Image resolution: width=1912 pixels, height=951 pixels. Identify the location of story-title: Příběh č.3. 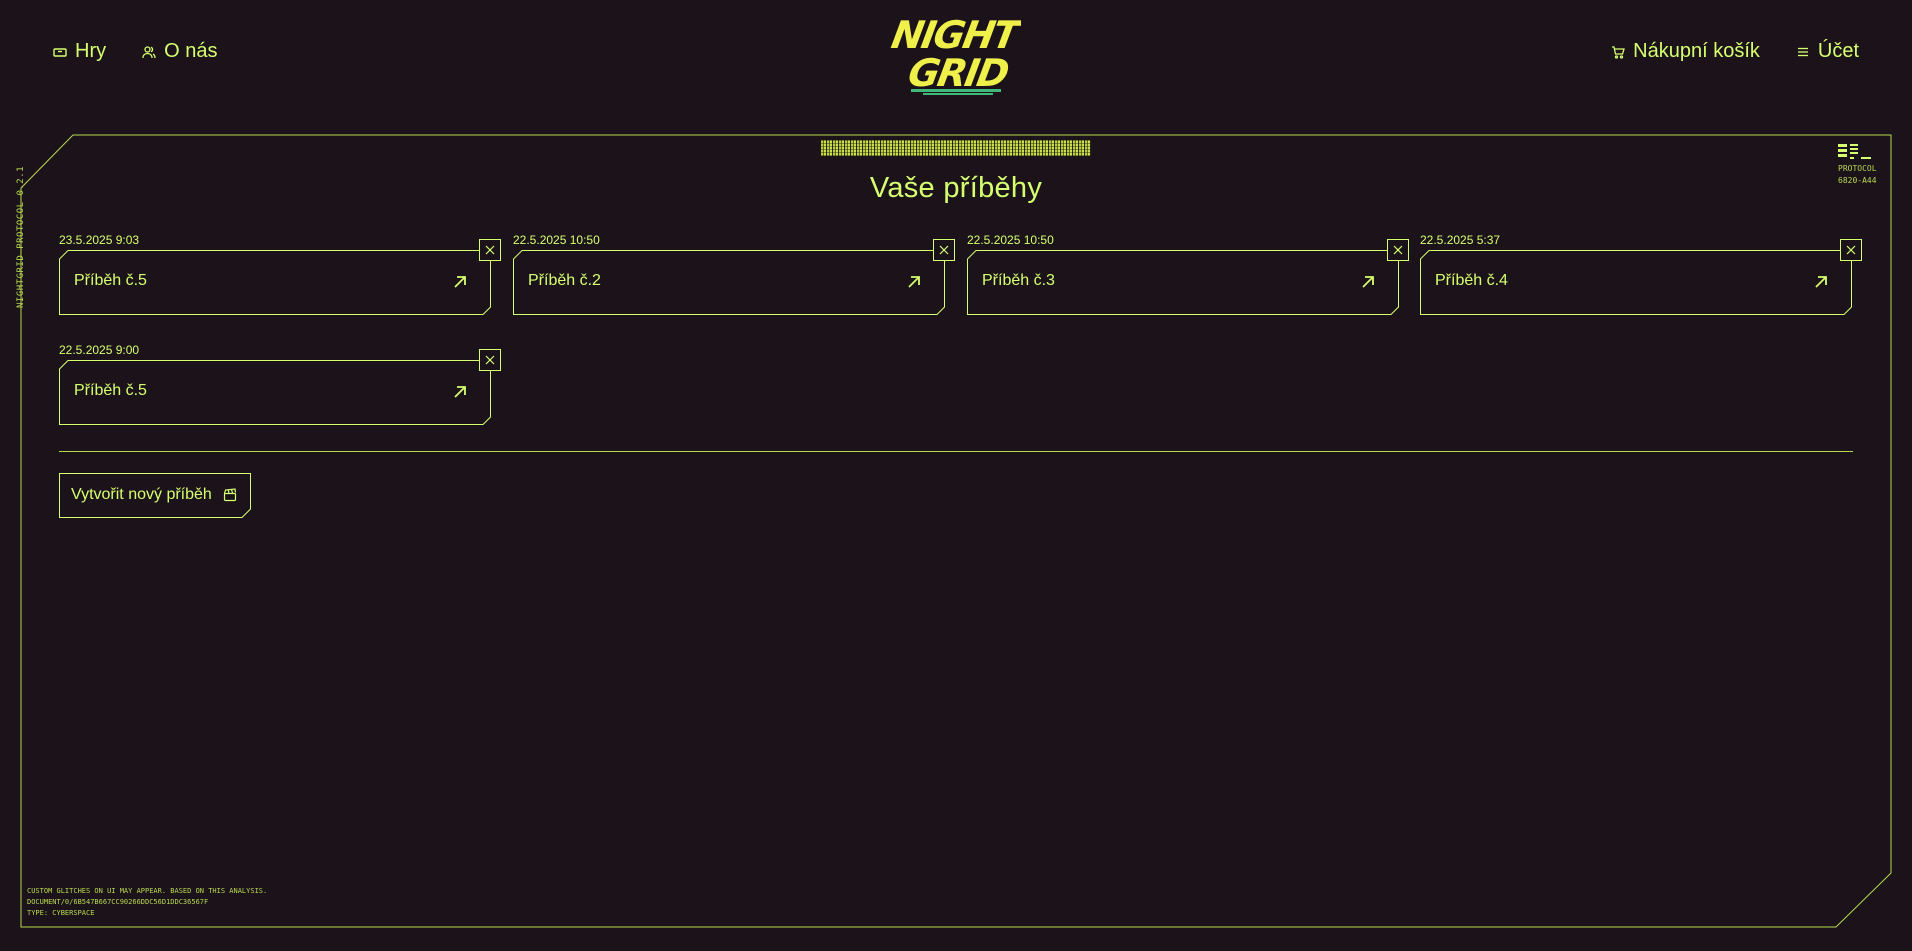
(1018, 280).